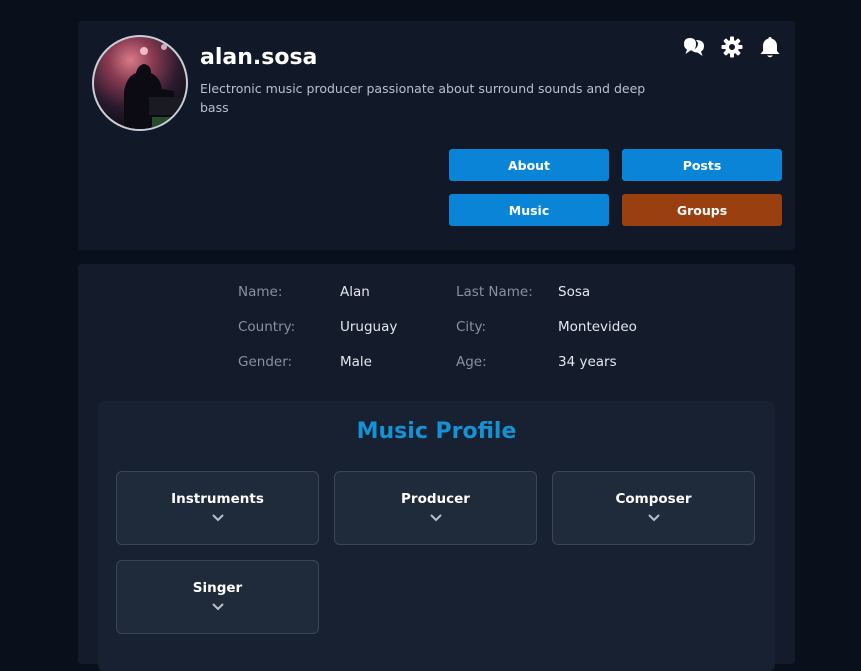 The height and width of the screenshot is (671, 861). I want to click on country-label: Country:, so click(267, 327).